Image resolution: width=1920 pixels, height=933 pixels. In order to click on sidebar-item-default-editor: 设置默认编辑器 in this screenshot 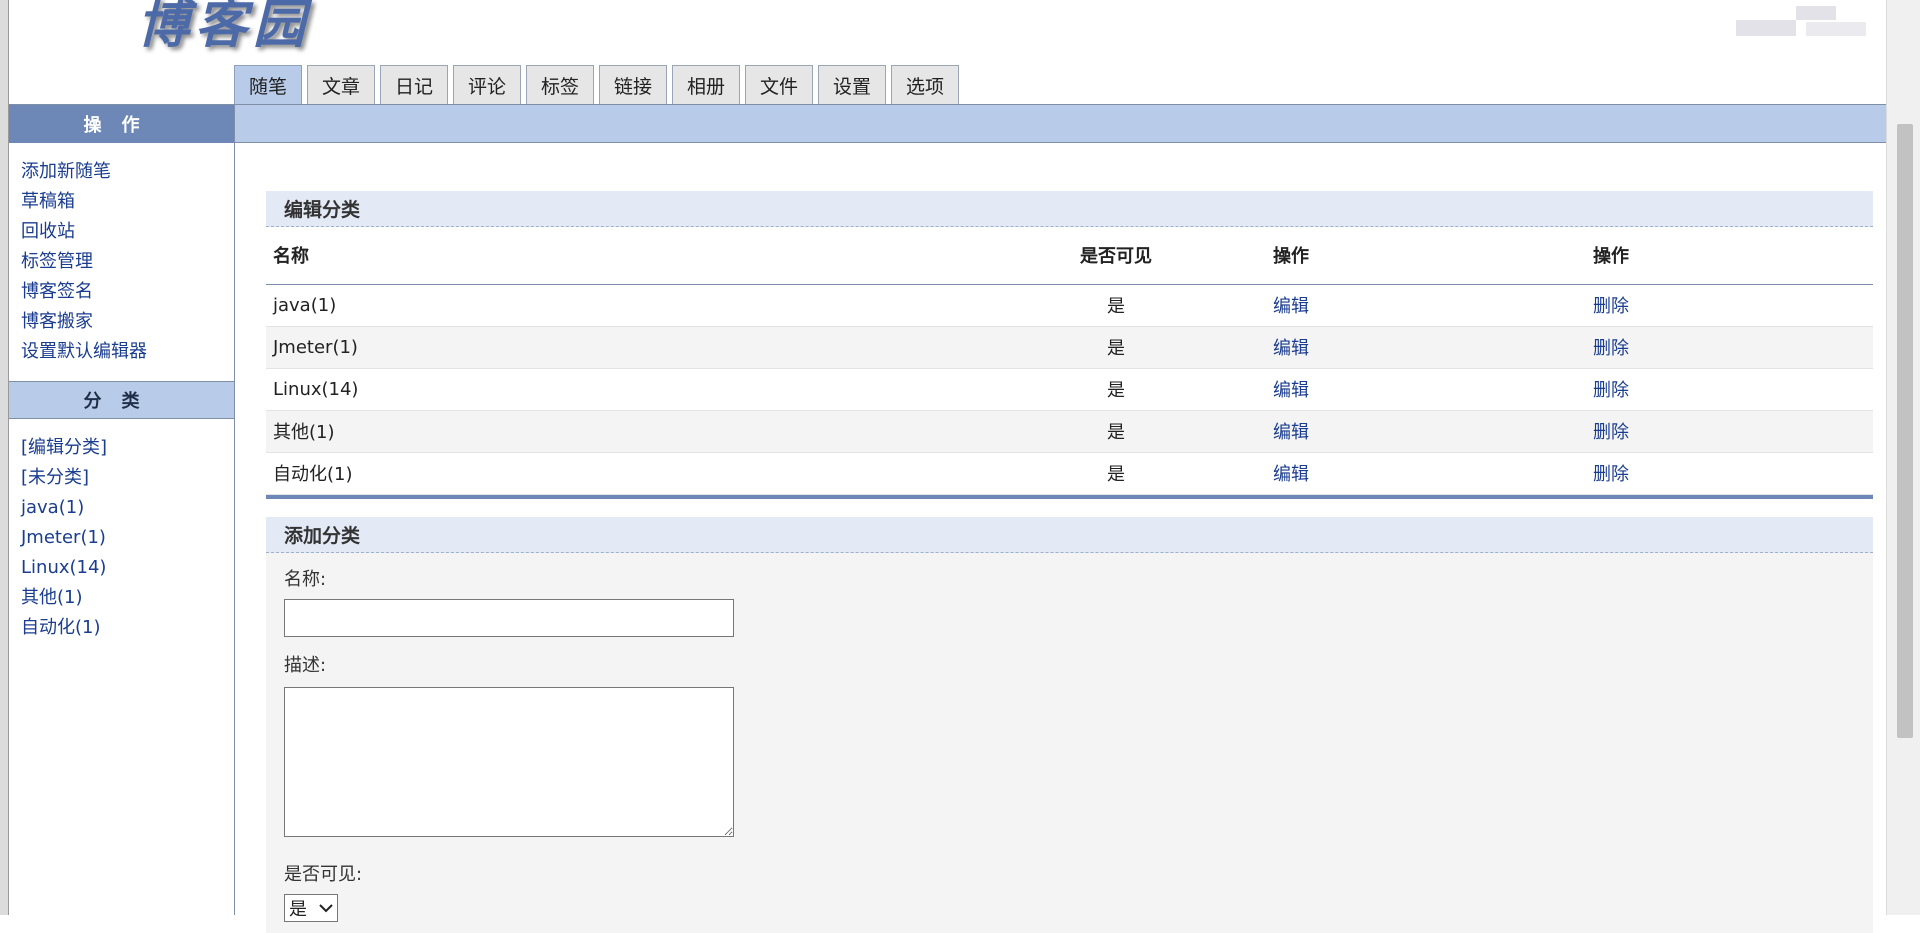, I will do `click(84, 351)`.